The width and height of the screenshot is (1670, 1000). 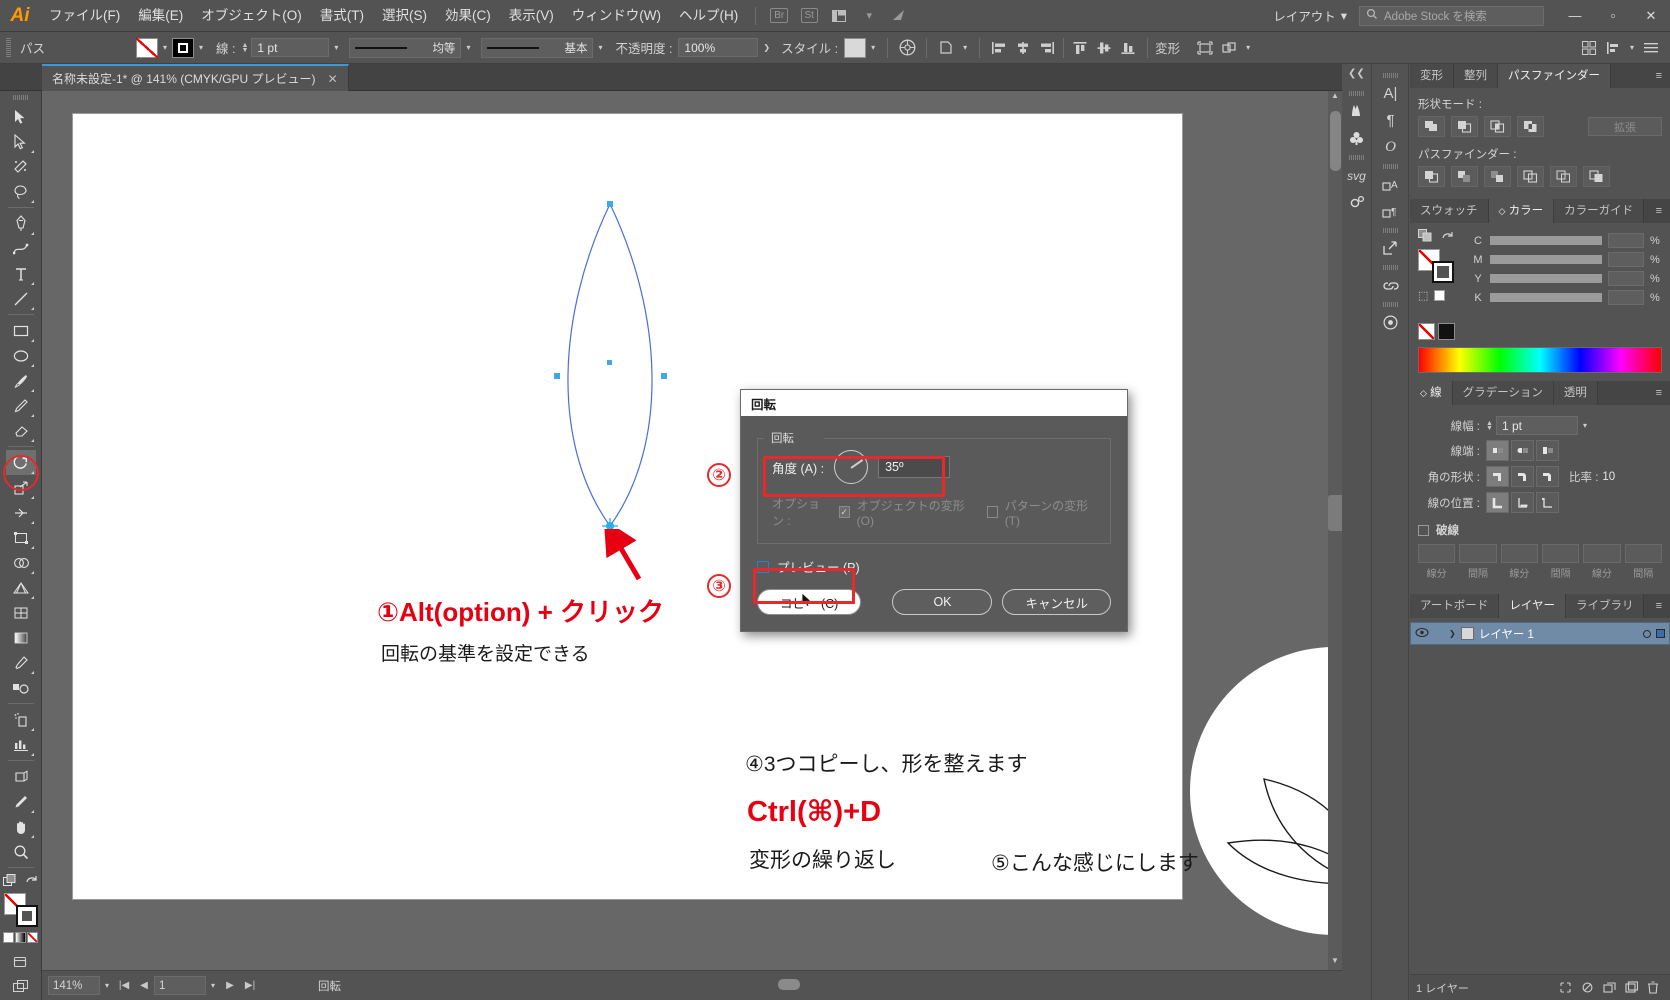 I want to click on pencil-tool, so click(x=21, y=405).